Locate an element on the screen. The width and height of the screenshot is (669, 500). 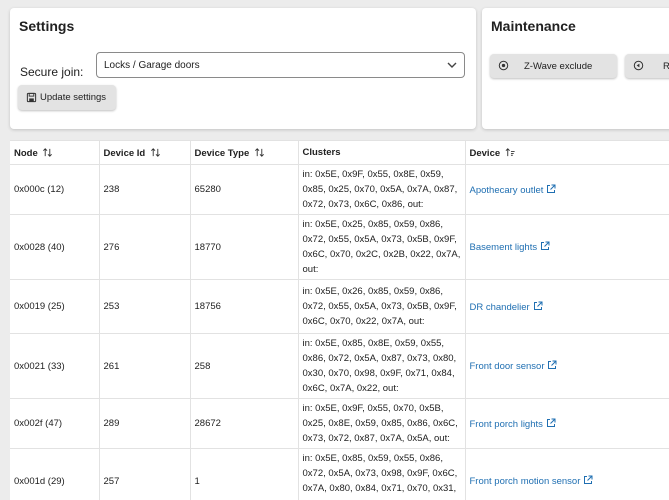
secure-join-label: Secure join: is located at coordinates (52, 72).